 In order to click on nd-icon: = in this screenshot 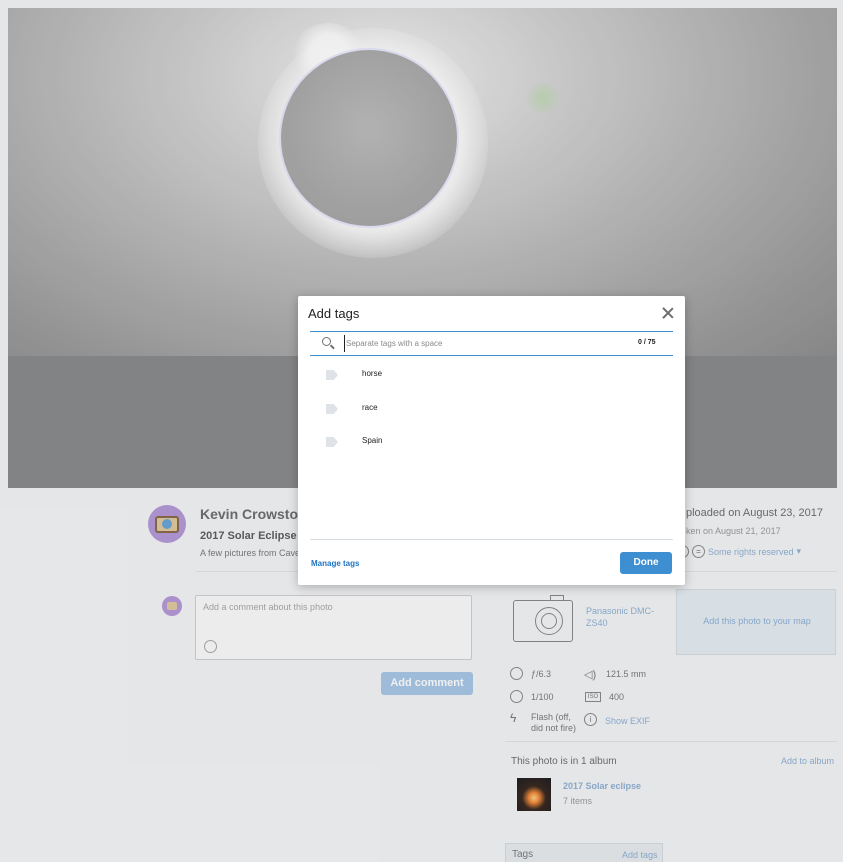, I will do `click(698, 551)`.